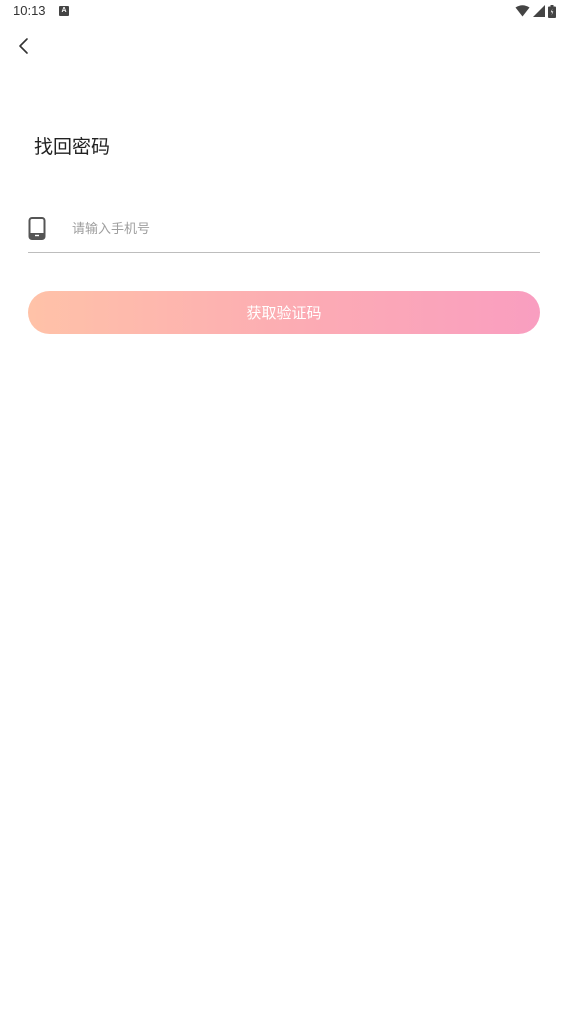 This screenshot has height=1009, width=568. Describe the element at coordinates (72, 147) in the screenshot. I see `page-title: 找回密码` at that location.